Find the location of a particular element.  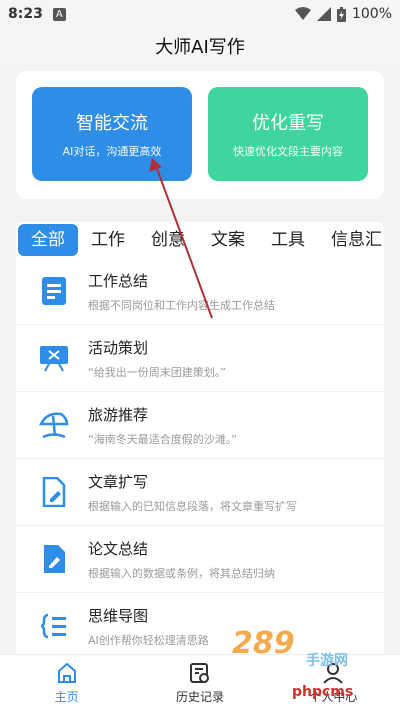

list-item-work-summary: 工作总结 根据不同岗位和工作内容生成工作总结 is located at coordinates (200, 291).